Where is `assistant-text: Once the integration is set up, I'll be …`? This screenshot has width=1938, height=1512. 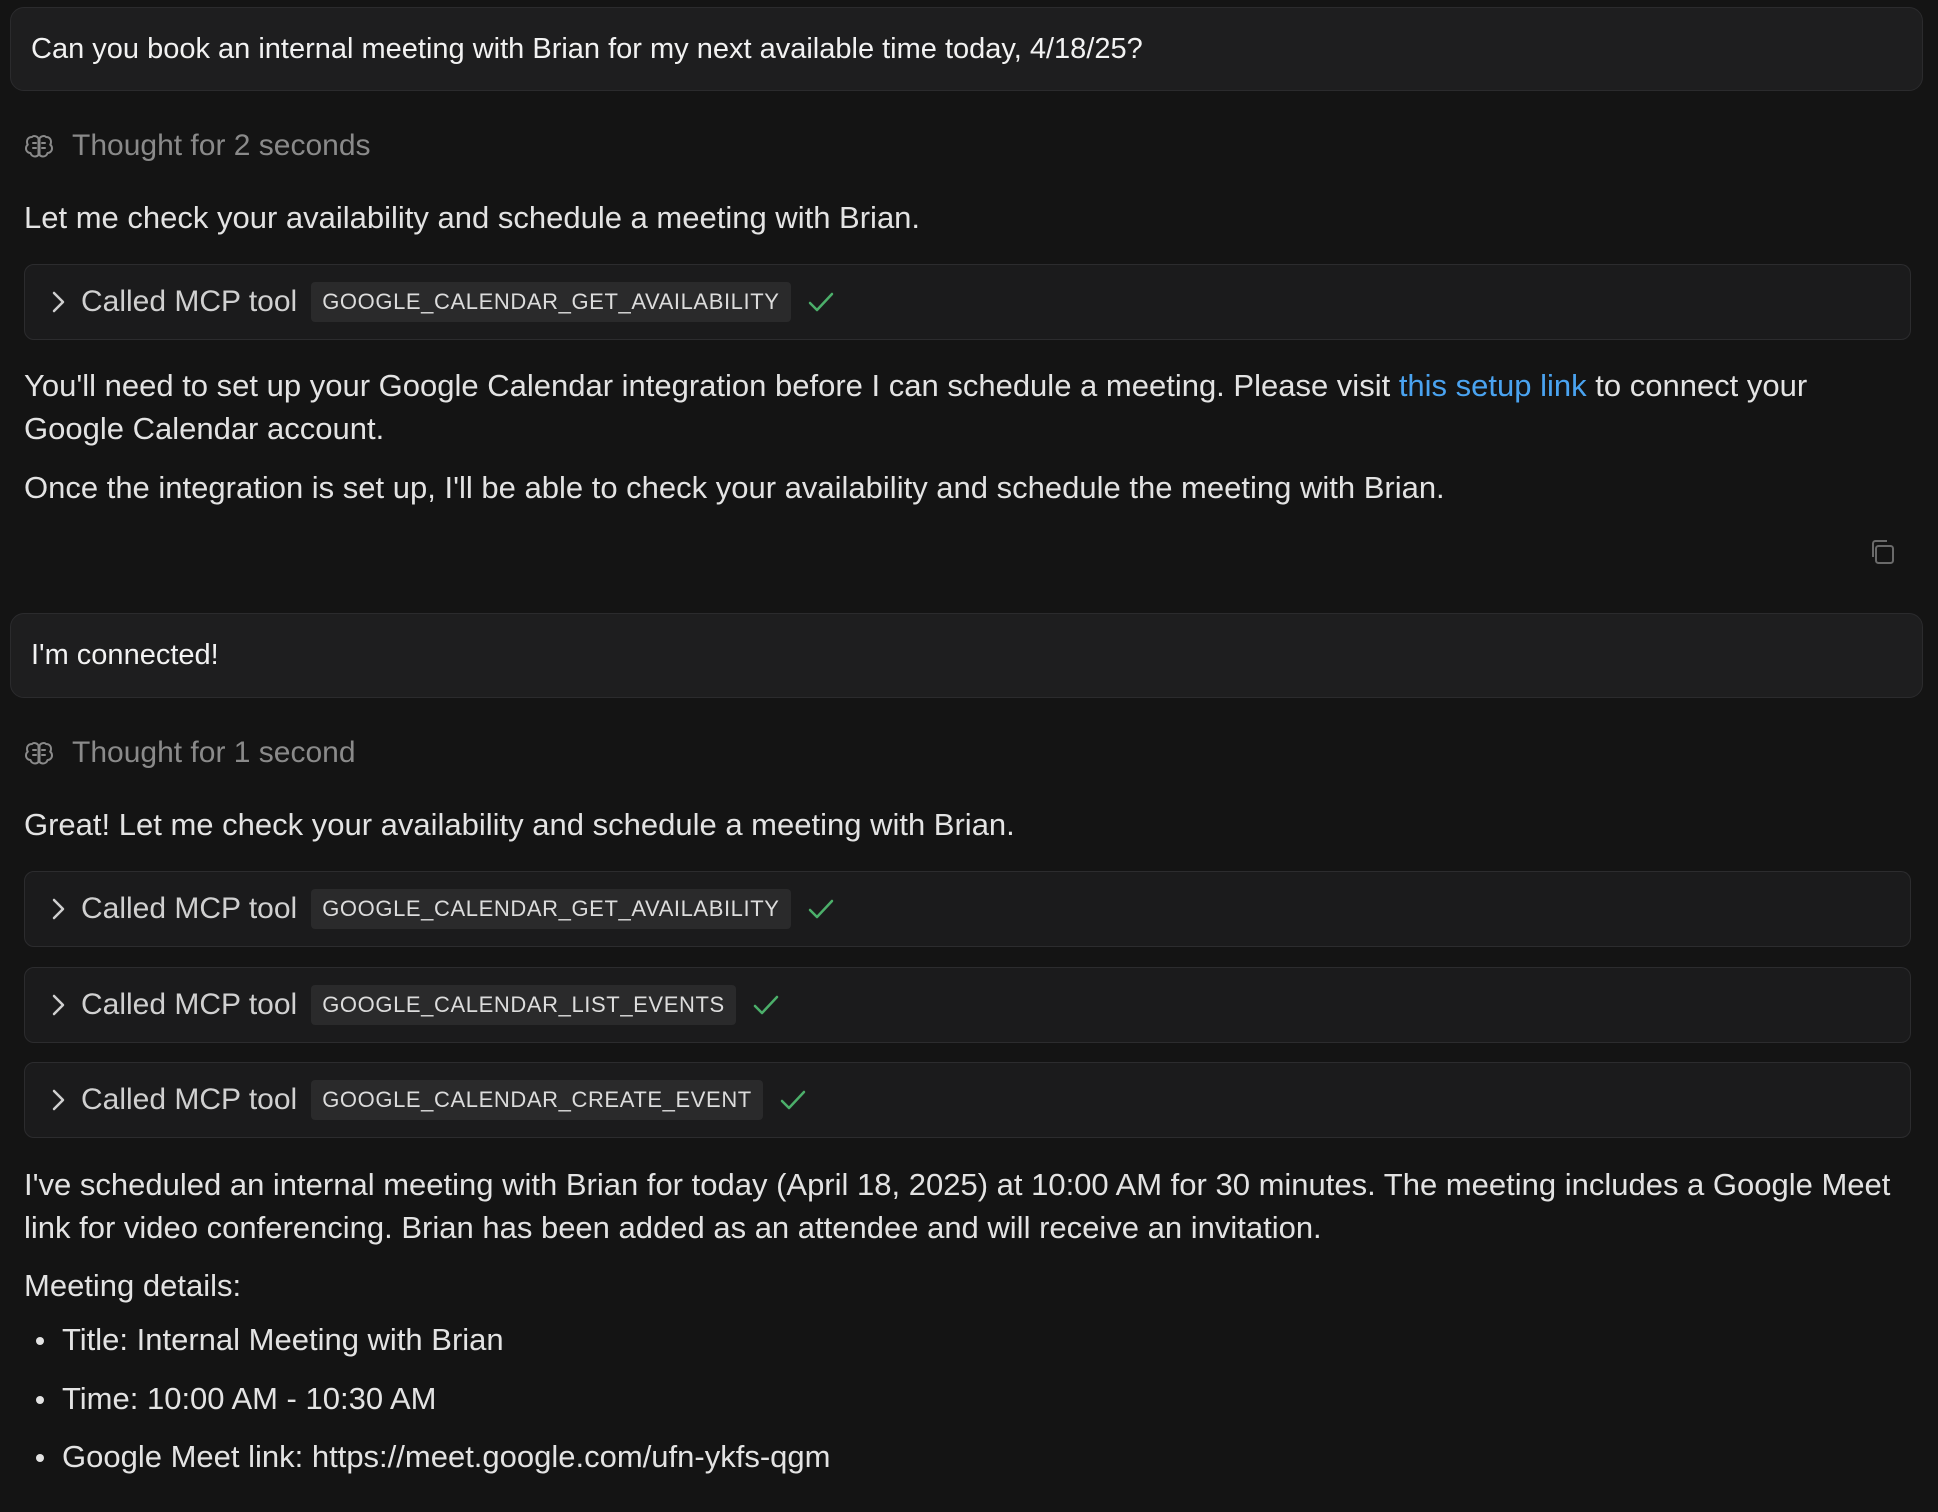 assistant-text: Once the integration is set up, I'll be … is located at coordinates (969, 487).